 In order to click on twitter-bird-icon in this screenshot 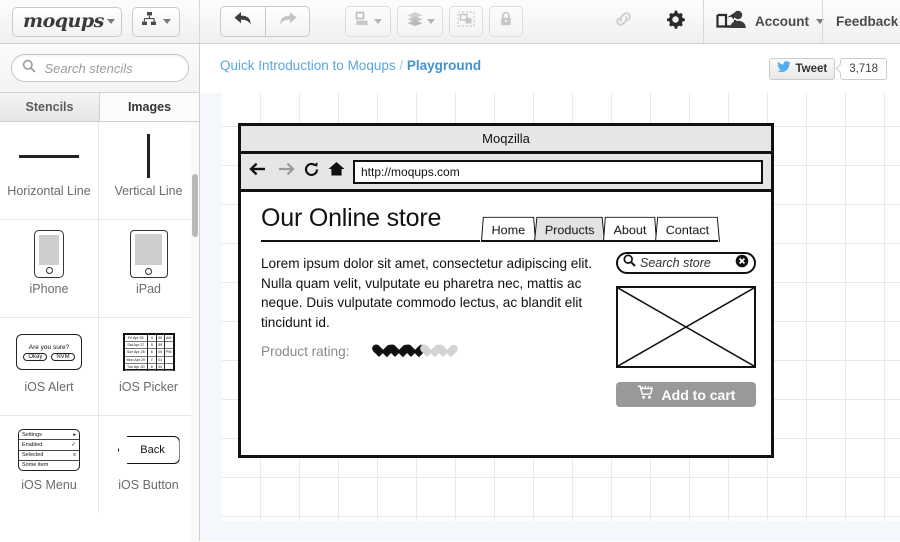, I will do `click(784, 68)`.